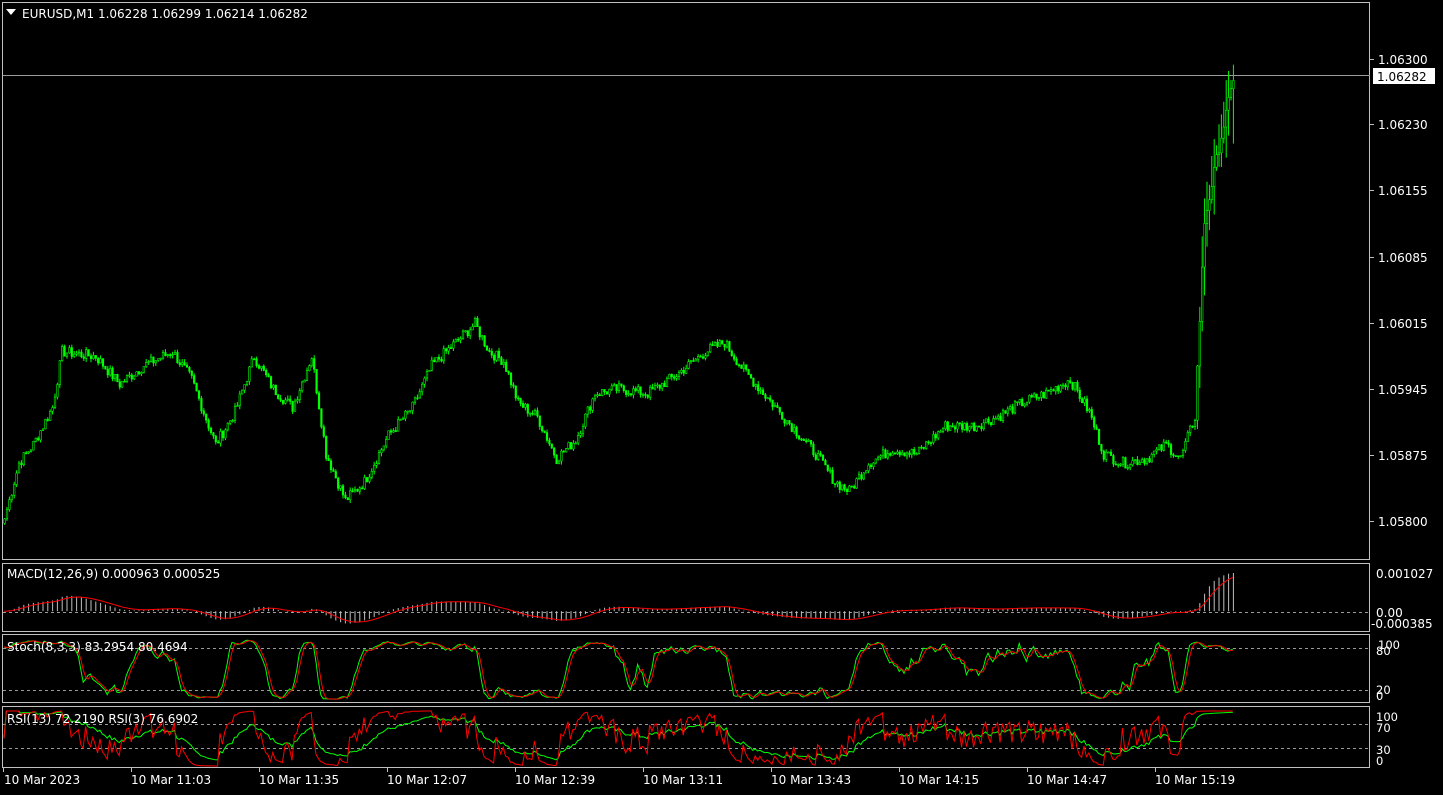  What do you see at coordinates (1403, 324) in the screenshot?
I see `price-tick: 1.06015` at bounding box center [1403, 324].